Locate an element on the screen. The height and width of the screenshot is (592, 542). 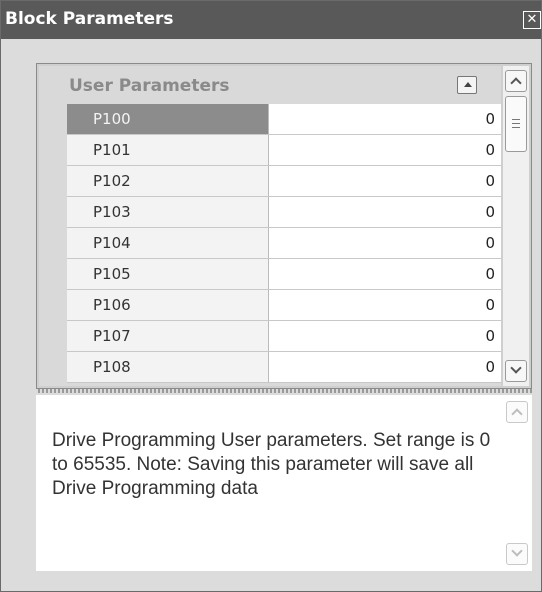
parameter-row: P102 0 is located at coordinates (284, 181).